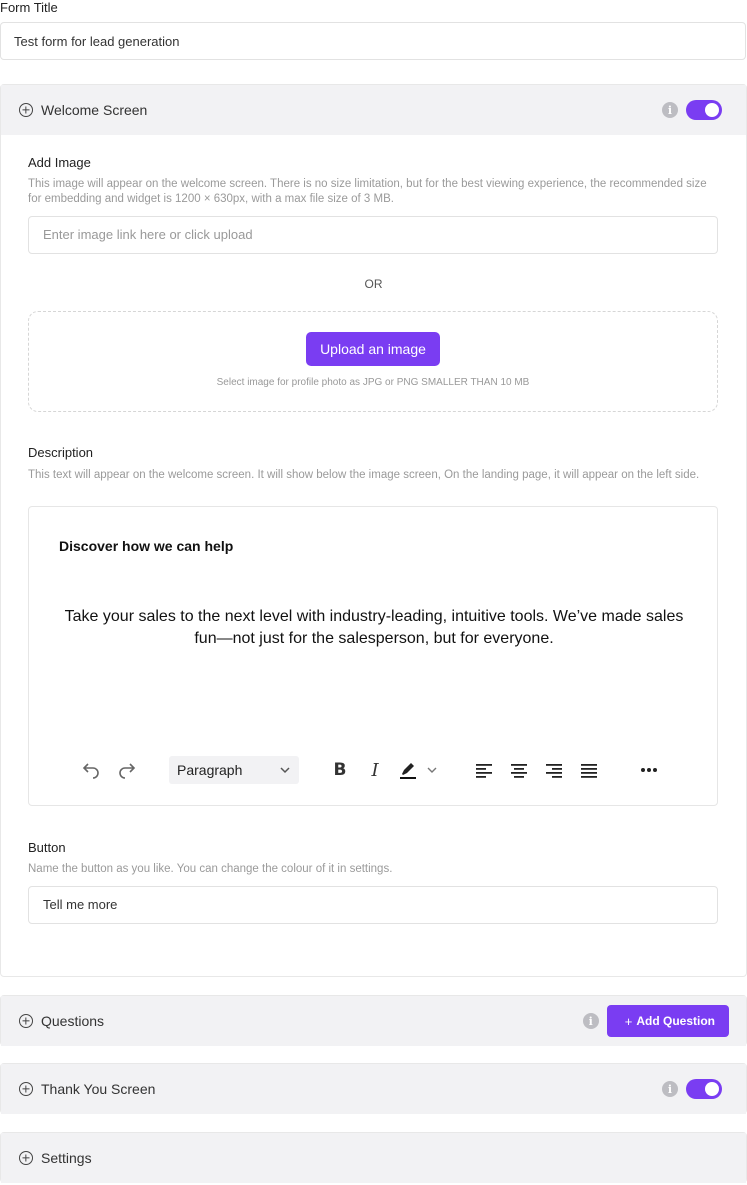 This screenshot has width=747, height=1185. What do you see at coordinates (554, 770) in the screenshot?
I see `align-right-icon` at bounding box center [554, 770].